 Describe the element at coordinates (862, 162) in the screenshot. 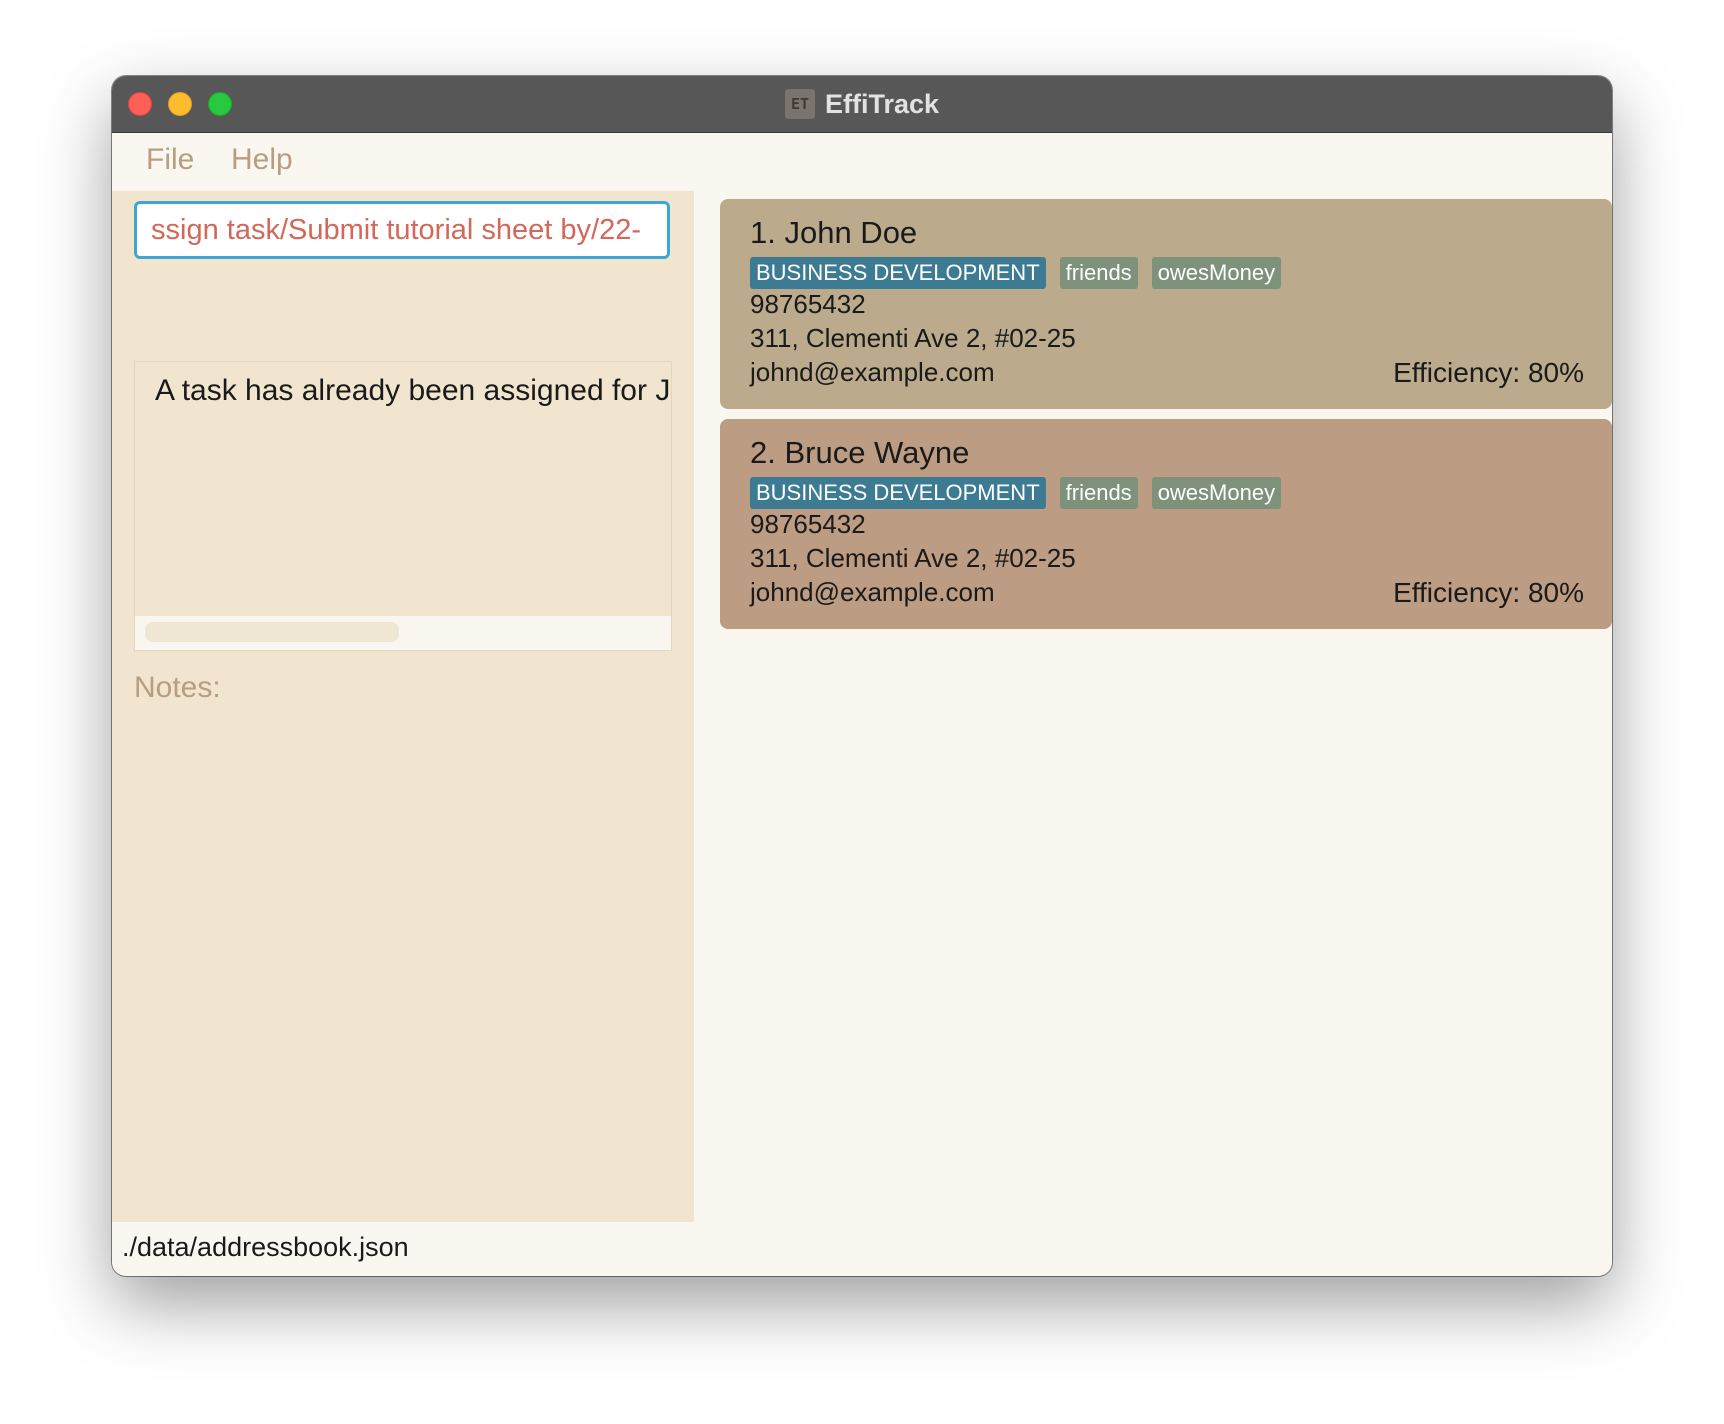

I see `menu-bar: File Help` at that location.